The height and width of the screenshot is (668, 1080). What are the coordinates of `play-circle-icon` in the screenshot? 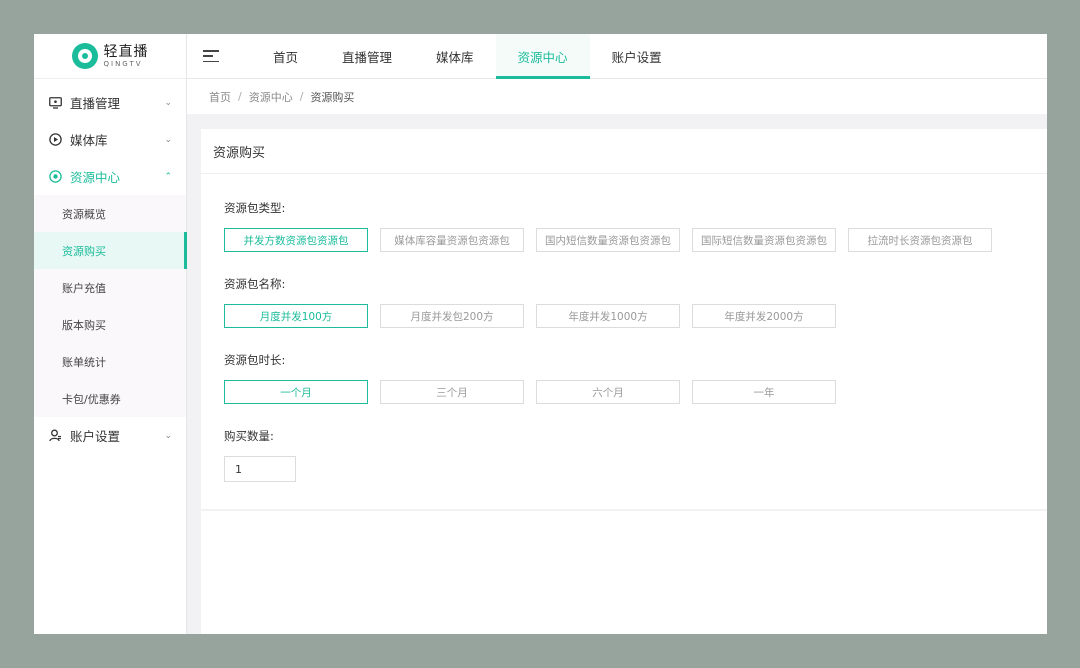 It's located at (55, 140).